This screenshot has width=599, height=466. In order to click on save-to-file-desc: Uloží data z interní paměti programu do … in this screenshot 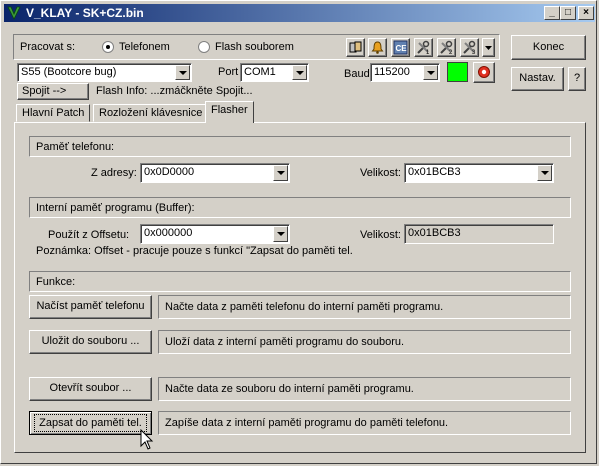, I will do `click(364, 342)`.